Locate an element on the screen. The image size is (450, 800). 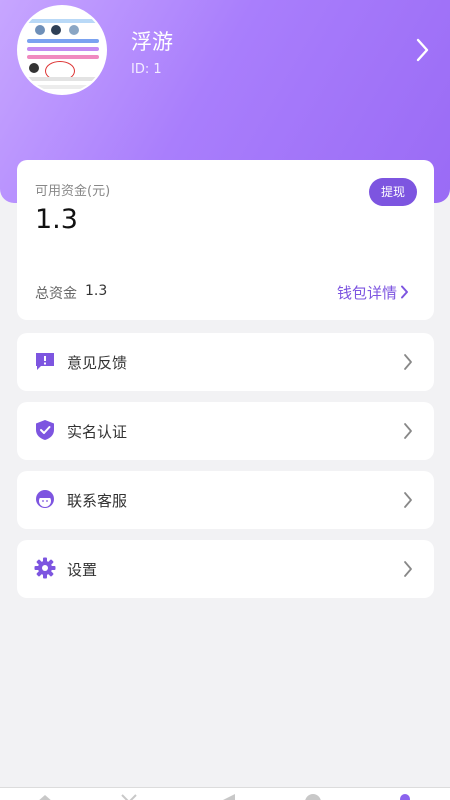
total-funds-label: 总资金 is located at coordinates (56, 294).